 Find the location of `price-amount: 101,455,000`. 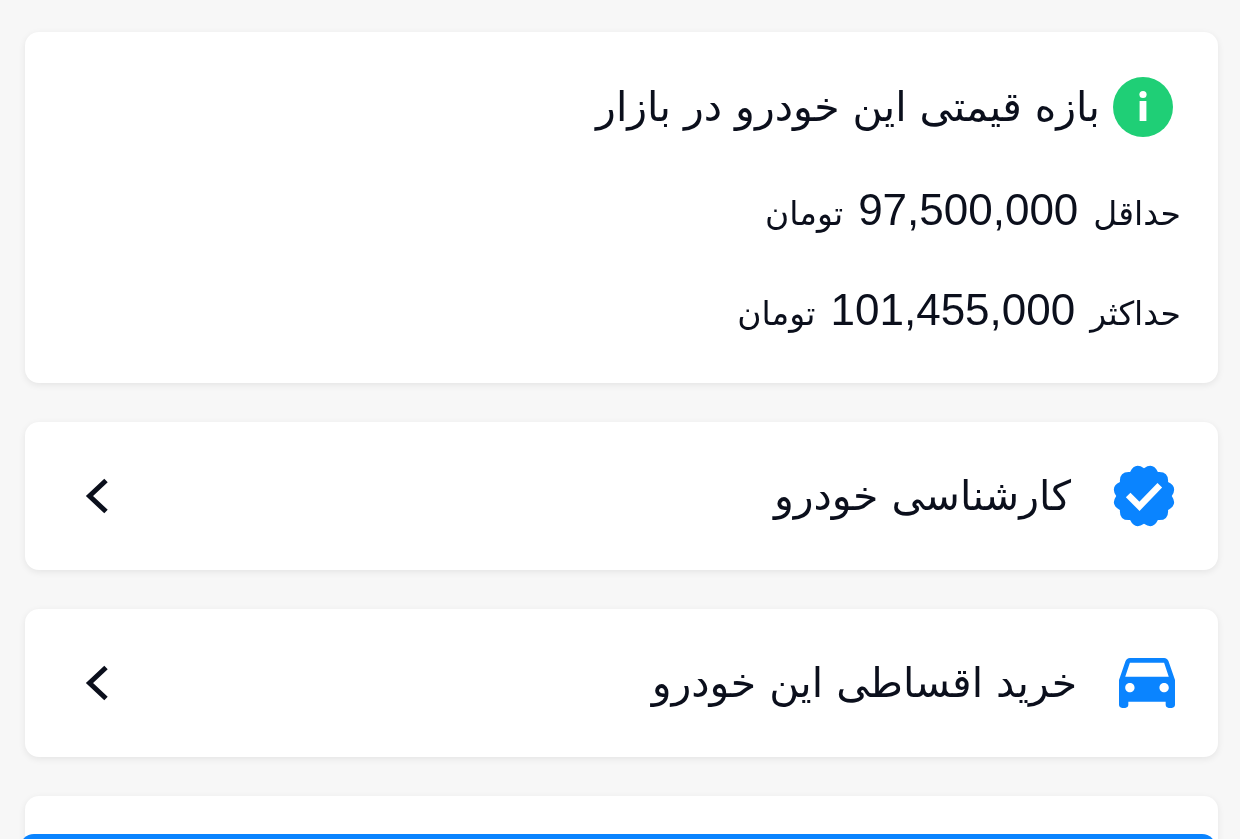

price-amount: 101,455,000 is located at coordinates (953, 310).